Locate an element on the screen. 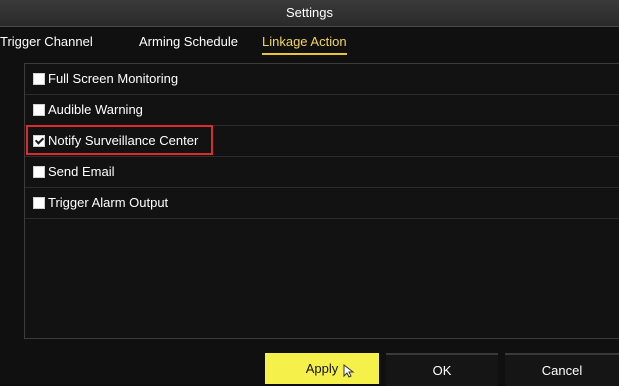  option-label: Full Screen Monitoring is located at coordinates (113, 78).